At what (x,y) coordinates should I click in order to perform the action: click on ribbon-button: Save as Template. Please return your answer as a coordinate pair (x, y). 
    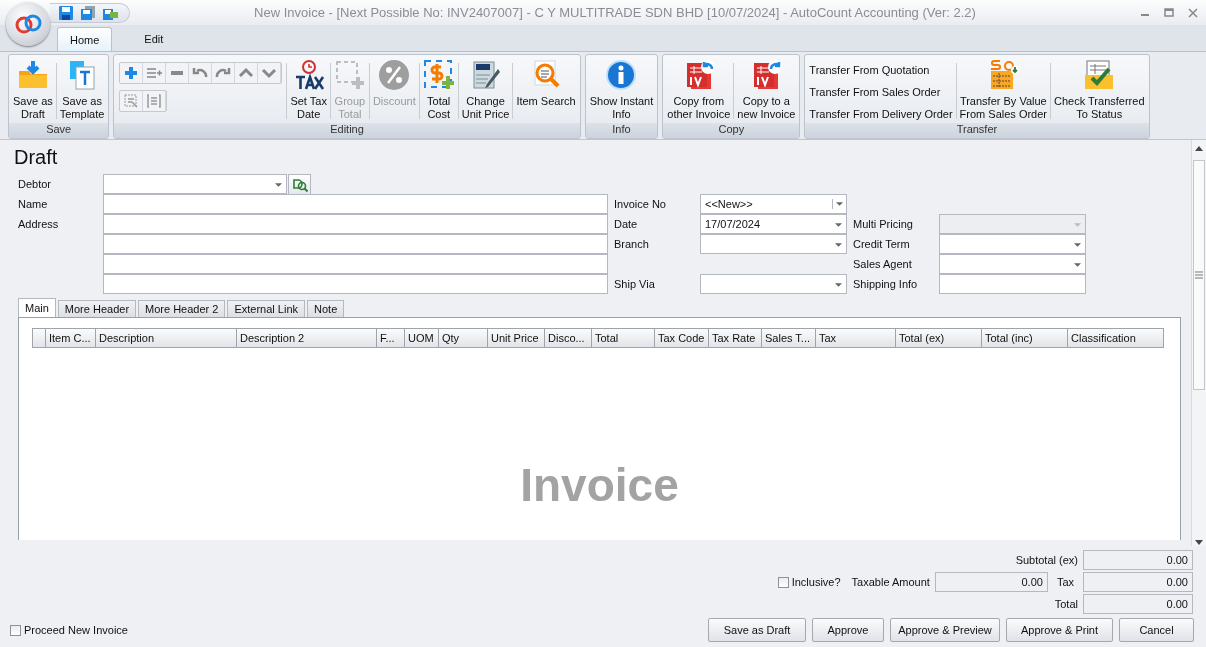
    Looking at the image, I should click on (82, 90).